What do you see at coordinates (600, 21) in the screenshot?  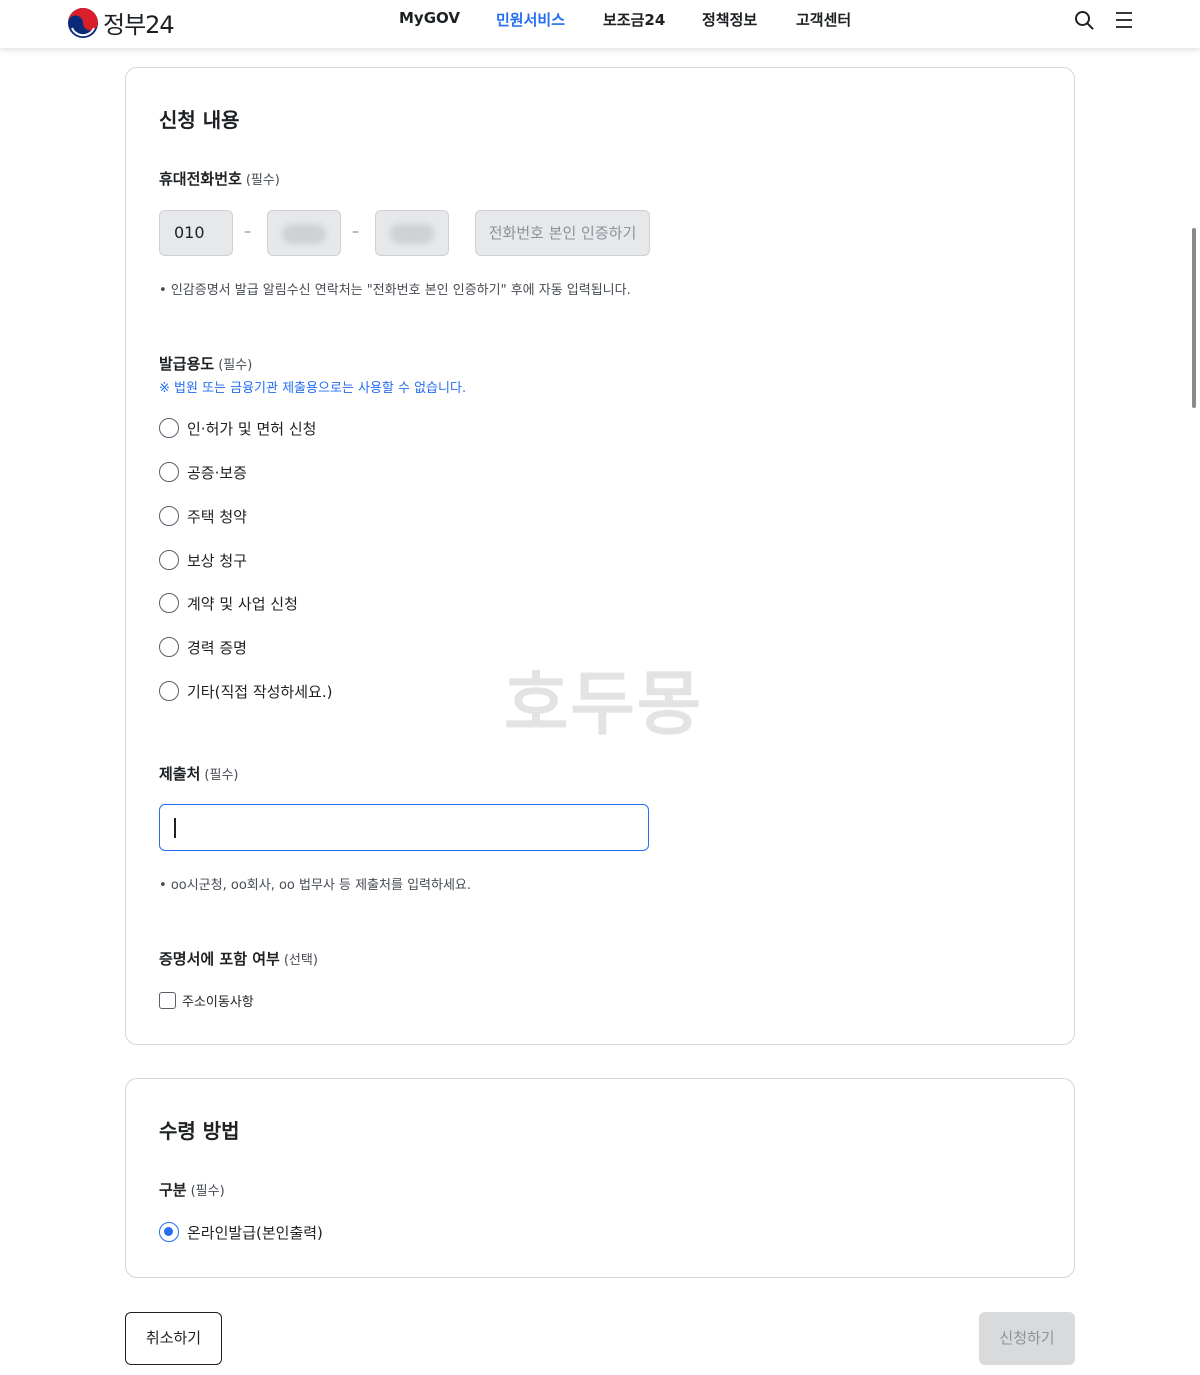 I see `main-nav: MyGOV 민원서비스 보조금24 정책정보 고객센터` at bounding box center [600, 21].